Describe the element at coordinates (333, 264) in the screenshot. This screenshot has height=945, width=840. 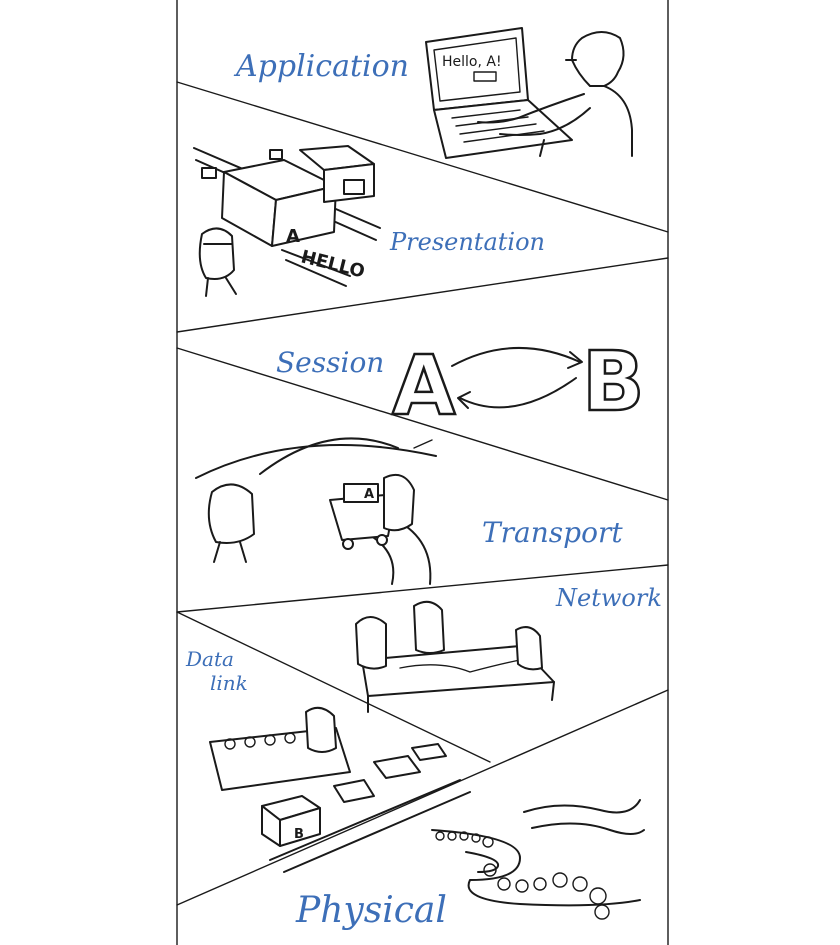
I see `presentation-sign-text: HELLO` at that location.